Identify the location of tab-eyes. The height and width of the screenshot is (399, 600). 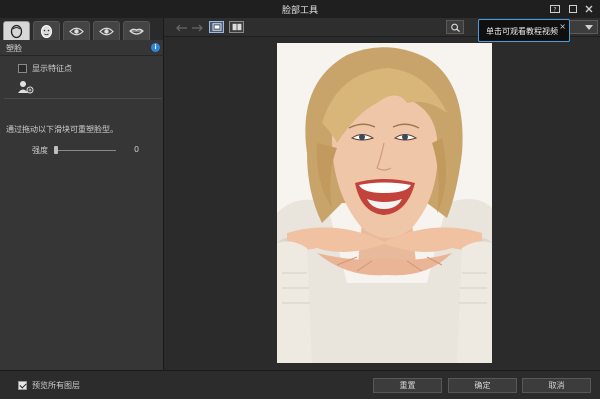
(76, 30).